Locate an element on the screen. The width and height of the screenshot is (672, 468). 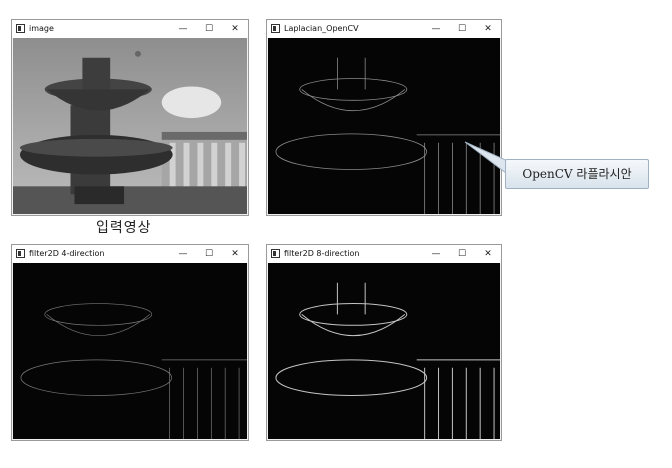
laplacian-canvas is located at coordinates (384, 126).